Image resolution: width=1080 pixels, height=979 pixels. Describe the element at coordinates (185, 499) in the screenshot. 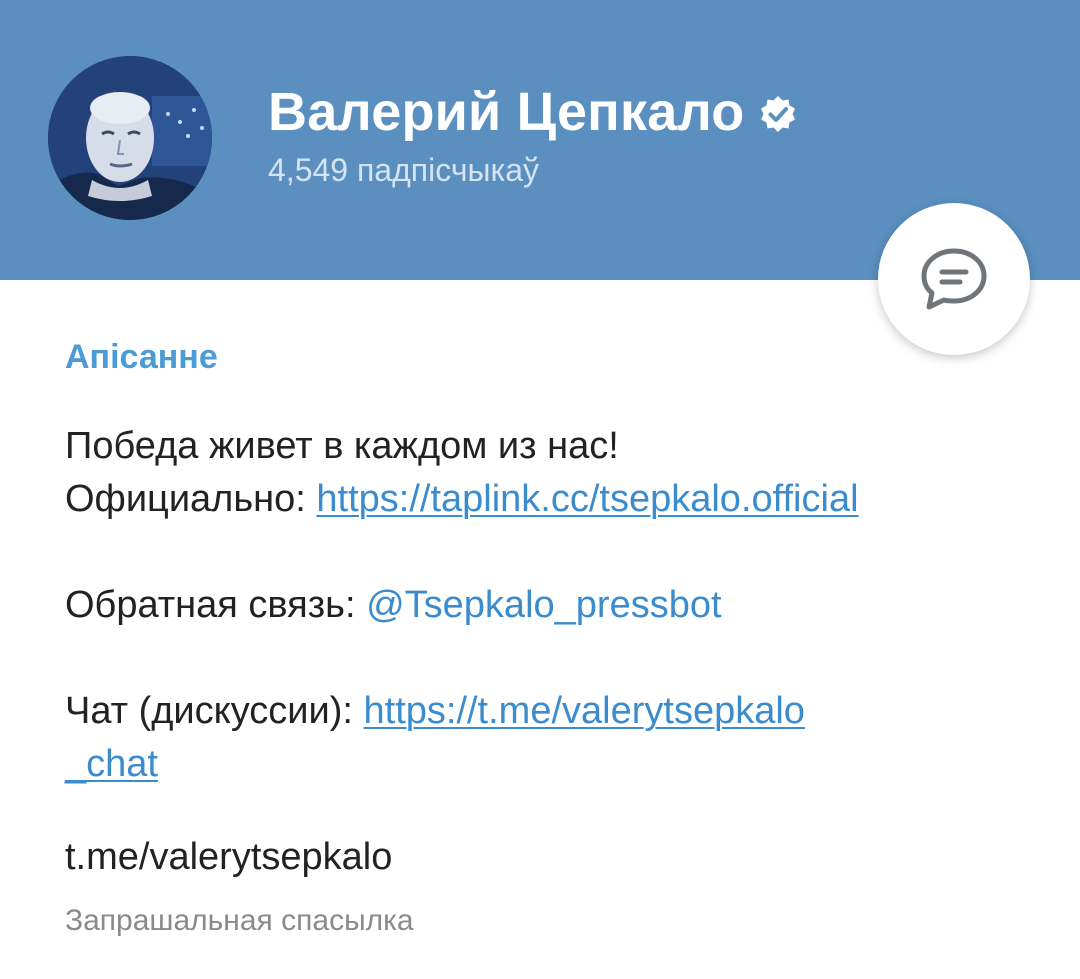

I see `official-label: Официально:` at that location.